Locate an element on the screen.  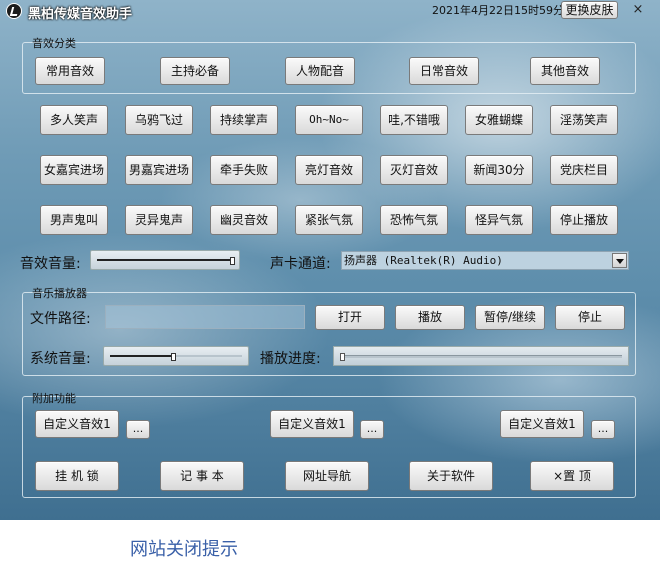
playback-progress-thumb is located at coordinates (342, 357).